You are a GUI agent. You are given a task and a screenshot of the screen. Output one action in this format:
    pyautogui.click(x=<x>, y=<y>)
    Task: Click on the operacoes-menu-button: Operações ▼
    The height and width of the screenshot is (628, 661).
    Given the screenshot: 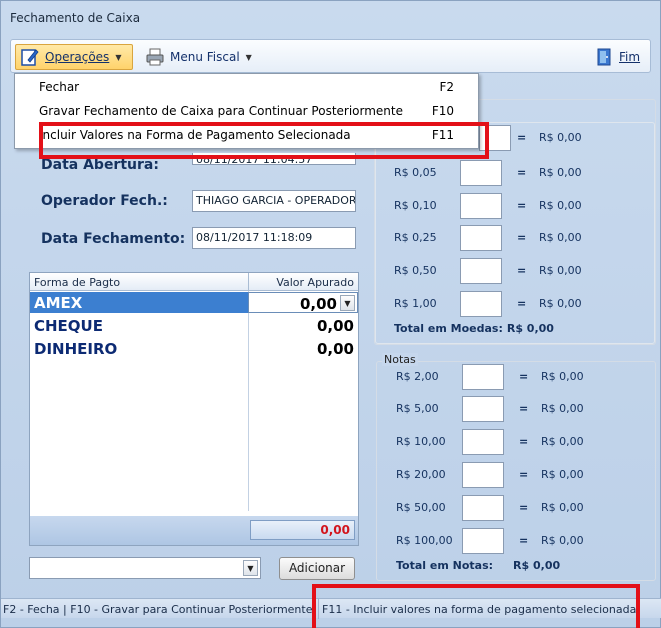 What is the action you would take?
    pyautogui.click(x=74, y=57)
    